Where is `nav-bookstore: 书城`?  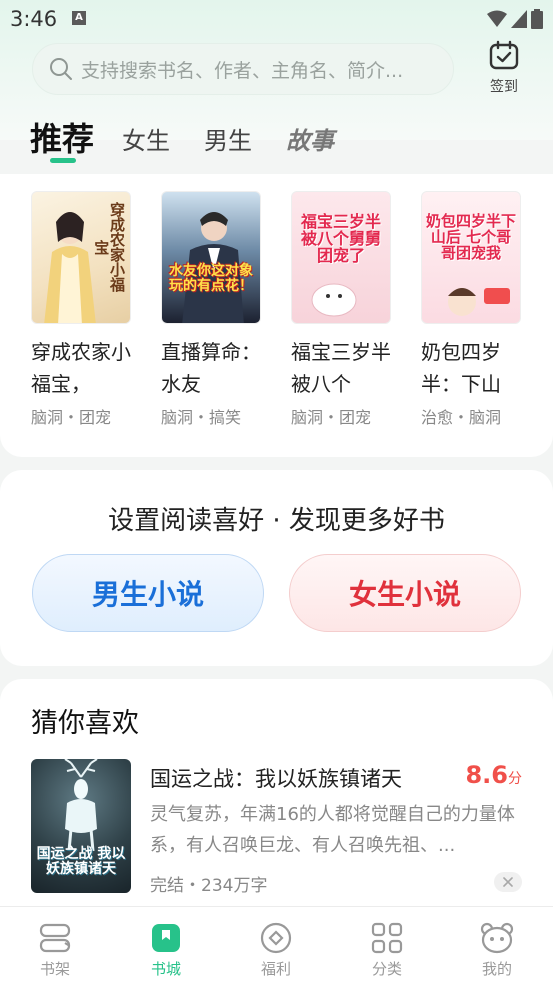 nav-bookstore: 书城 is located at coordinates (166, 950).